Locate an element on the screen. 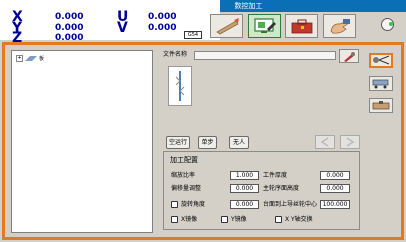  status-indicator is located at coordinates (387, 24).